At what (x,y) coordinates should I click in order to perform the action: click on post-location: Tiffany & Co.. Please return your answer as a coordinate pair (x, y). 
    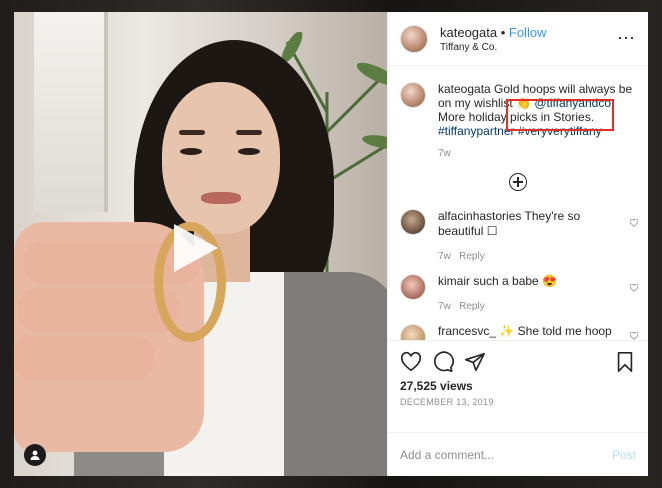
    Looking at the image, I should click on (493, 48).